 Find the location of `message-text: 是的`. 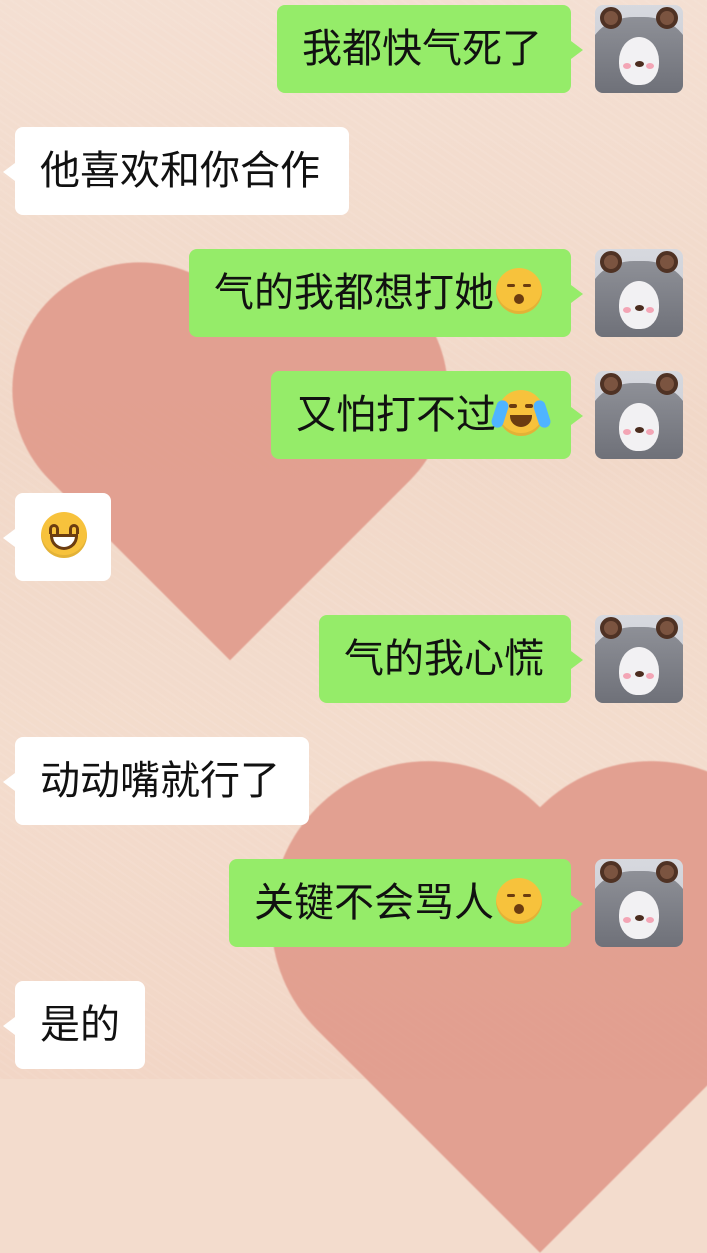

message-text: 是的 is located at coordinates (80, 1025).